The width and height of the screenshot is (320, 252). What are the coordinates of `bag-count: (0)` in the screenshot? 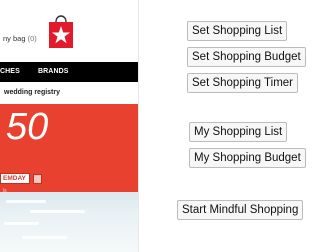 It's located at (32, 38).